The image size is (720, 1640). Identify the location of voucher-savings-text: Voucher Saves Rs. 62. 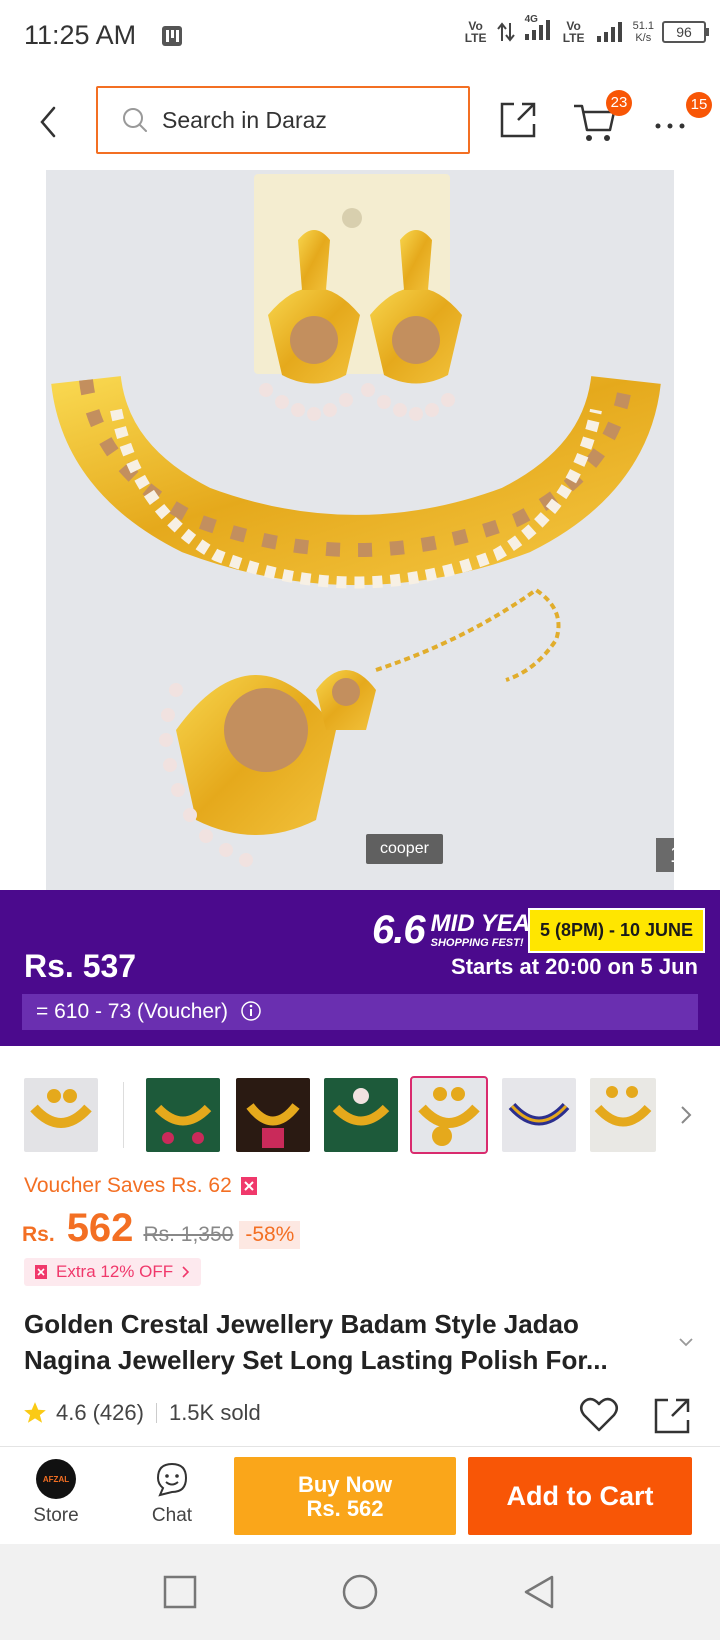
(128, 1185).